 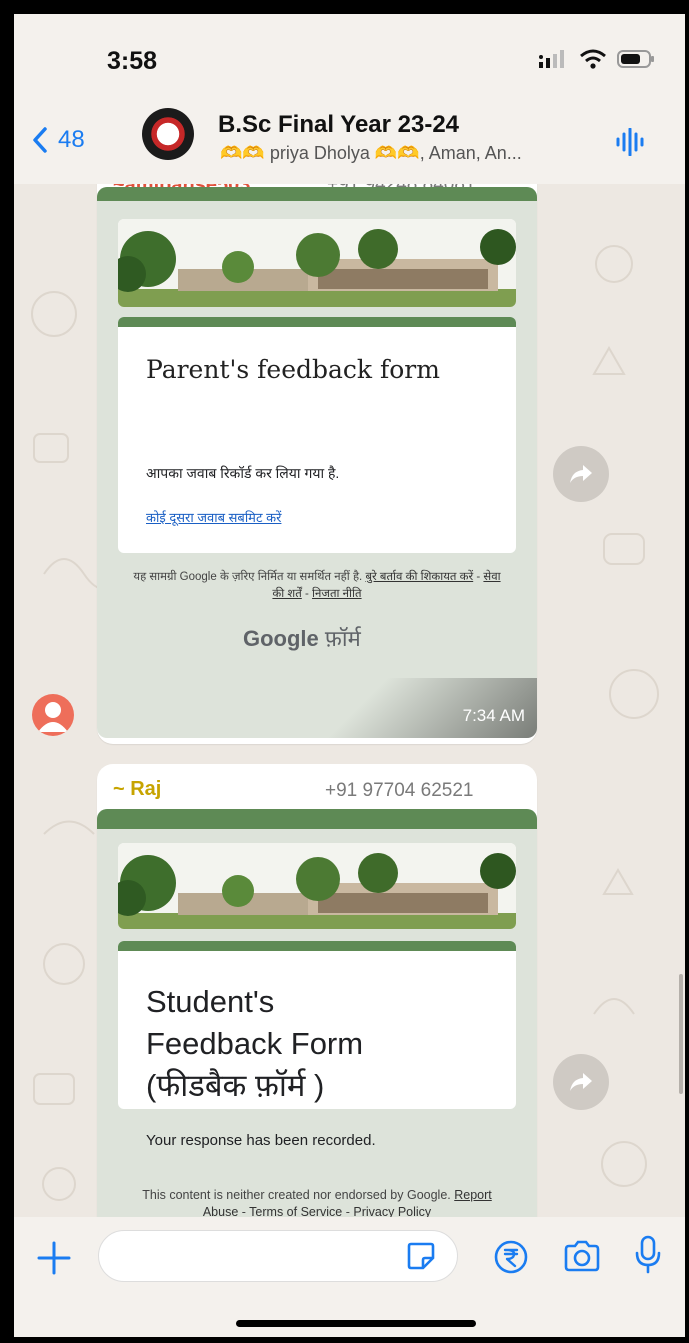 I want to click on sender-name: ~ Raj, so click(x=137, y=789).